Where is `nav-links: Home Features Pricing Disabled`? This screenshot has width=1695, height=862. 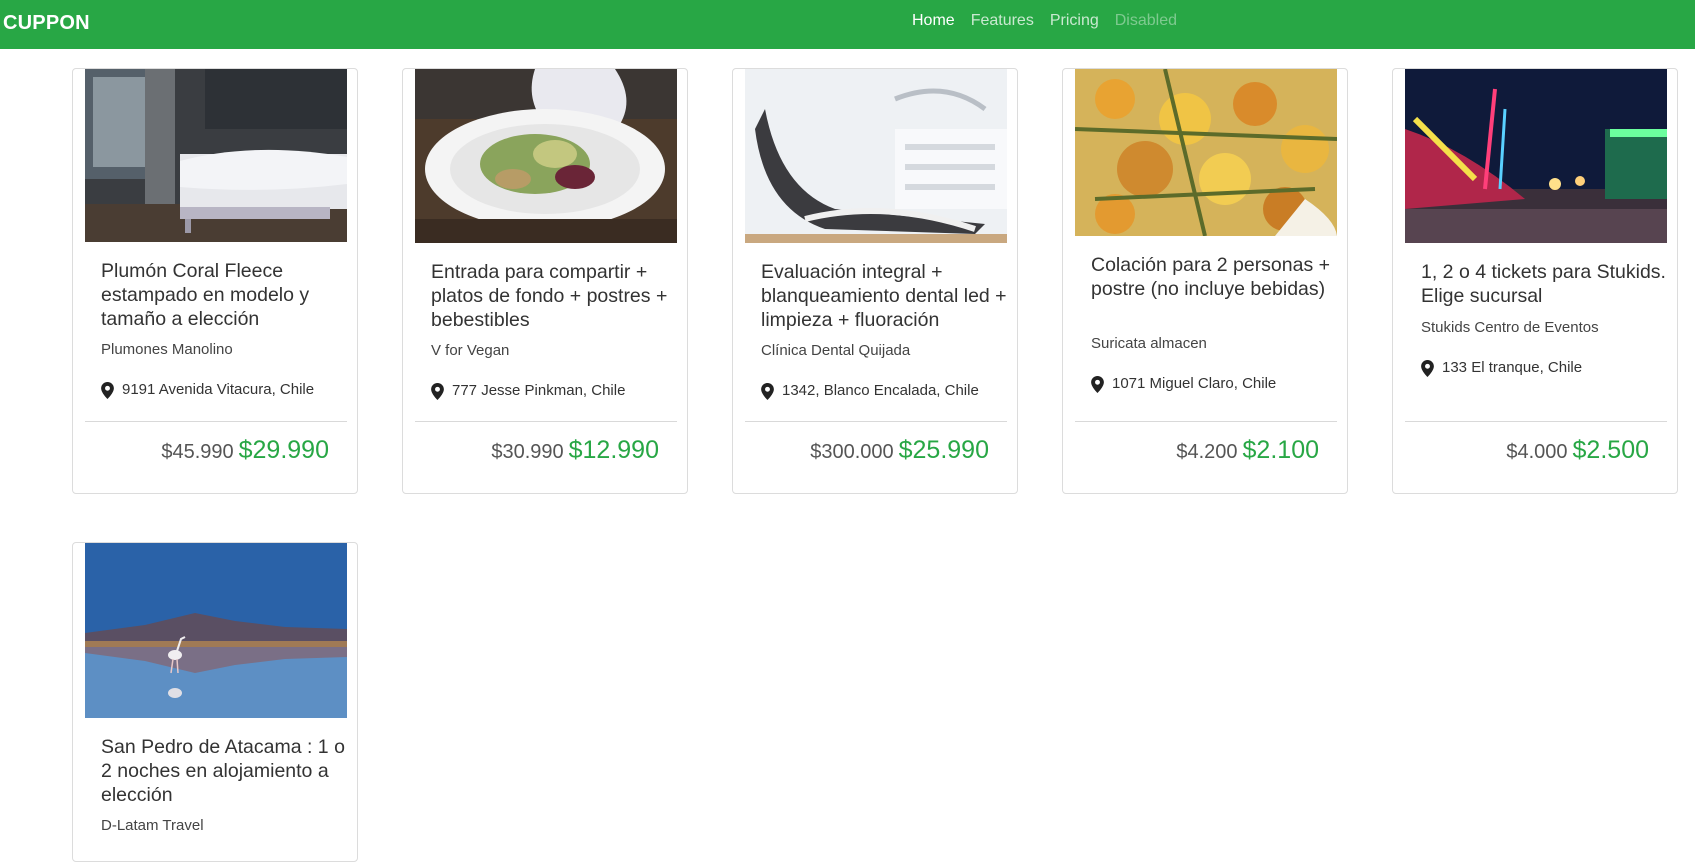 nav-links: Home Features Pricing Disabled is located at coordinates (1052, 21).